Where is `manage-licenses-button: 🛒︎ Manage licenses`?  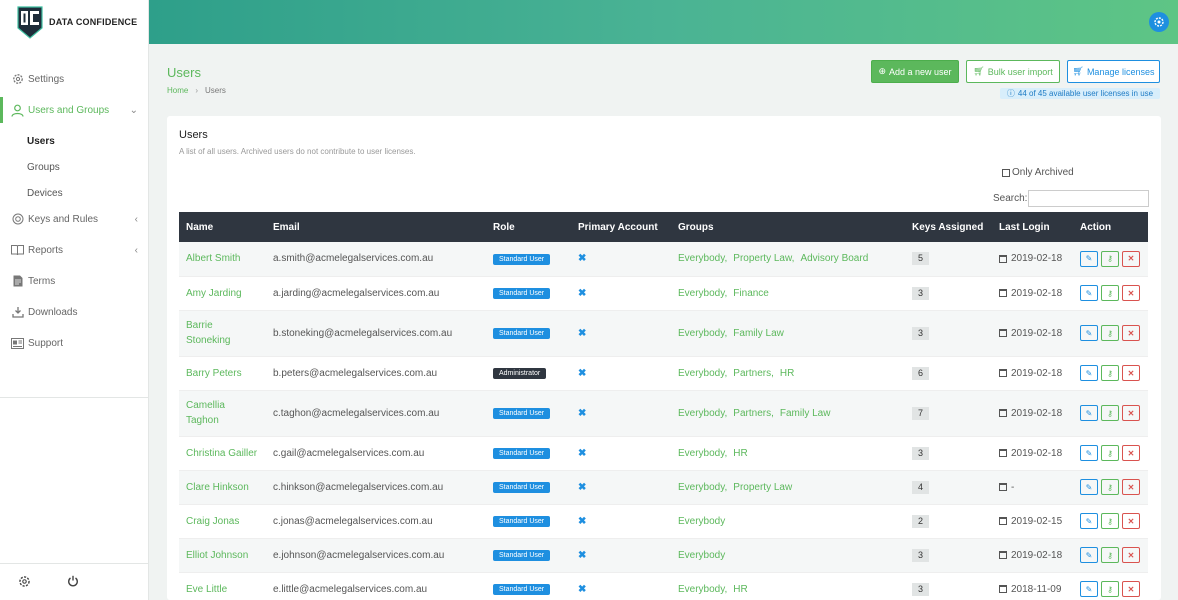
manage-licenses-button: 🛒︎ Manage licenses is located at coordinates (1113, 71).